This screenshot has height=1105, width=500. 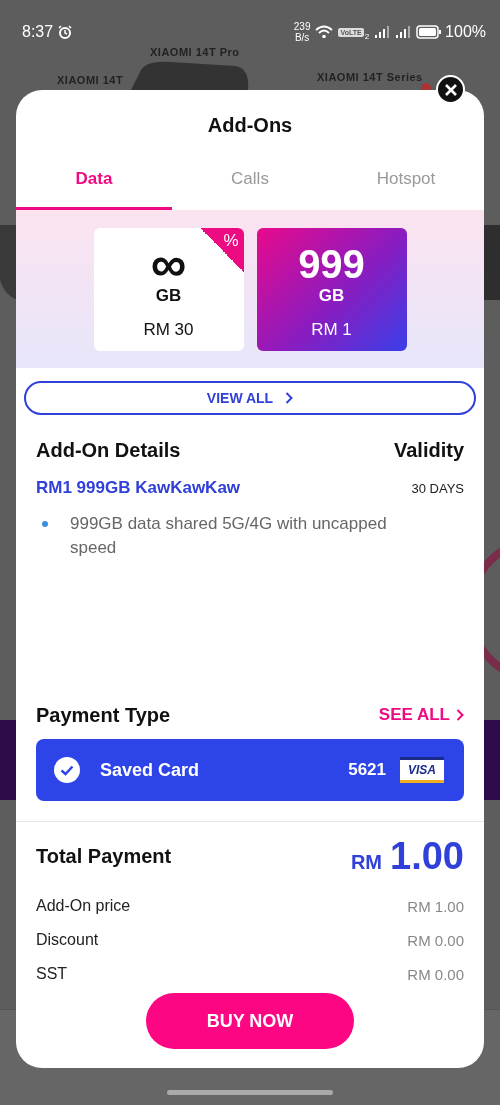 What do you see at coordinates (83, 906) in the screenshot?
I see `charge-label: Add-On price` at bounding box center [83, 906].